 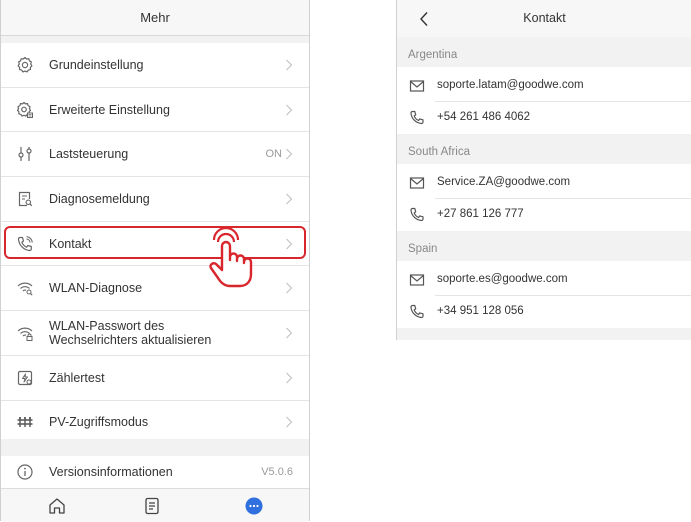 What do you see at coordinates (433, 55) in the screenshot?
I see `region-label: Argentina` at bounding box center [433, 55].